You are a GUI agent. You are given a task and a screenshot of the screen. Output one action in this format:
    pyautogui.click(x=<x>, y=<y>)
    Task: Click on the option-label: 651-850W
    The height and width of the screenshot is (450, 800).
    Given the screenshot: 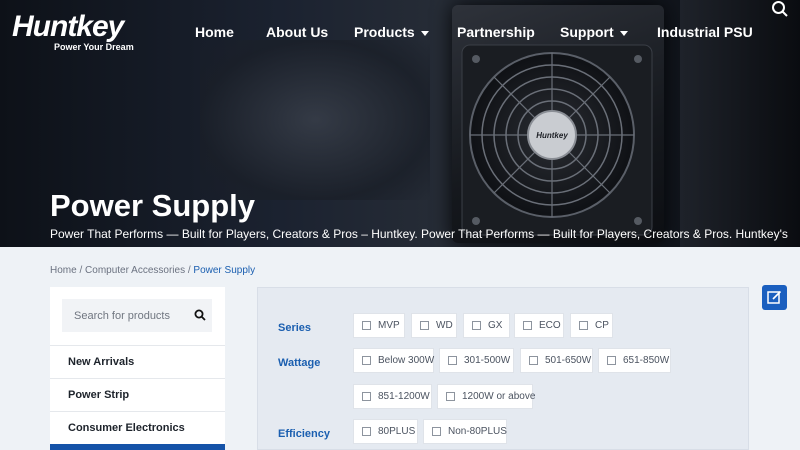 What is the action you would take?
    pyautogui.click(x=646, y=360)
    